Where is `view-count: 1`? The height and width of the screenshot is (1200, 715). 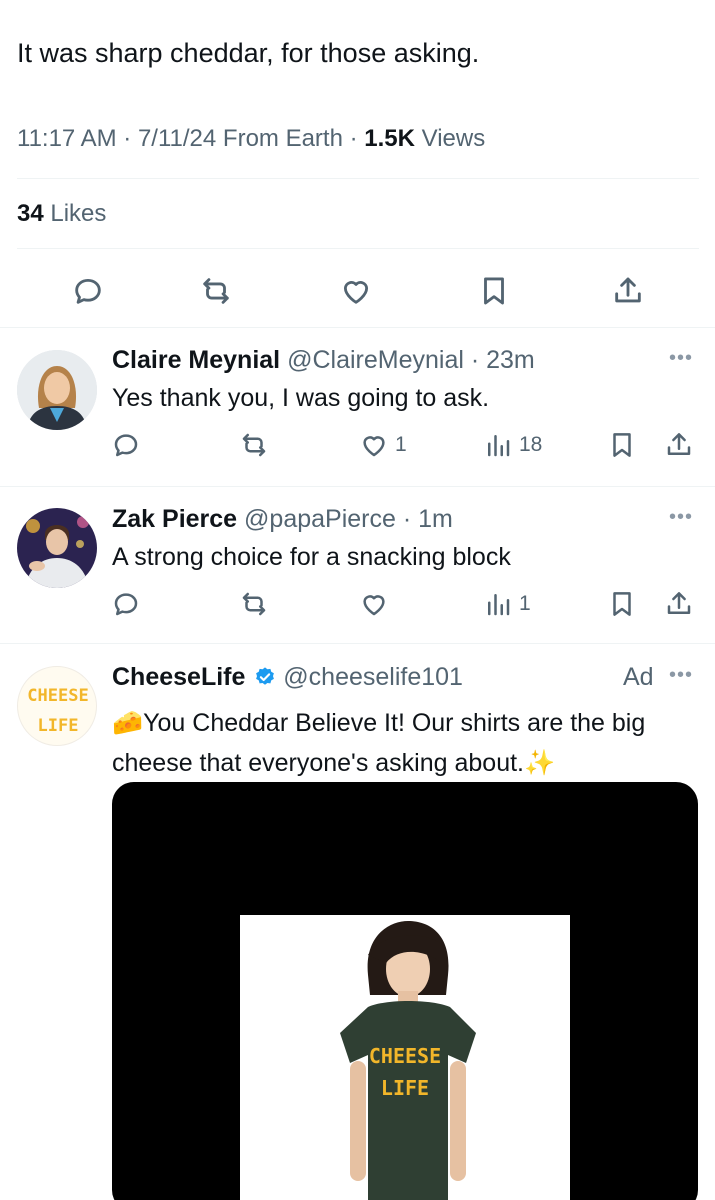
view-count: 1 is located at coordinates (525, 603).